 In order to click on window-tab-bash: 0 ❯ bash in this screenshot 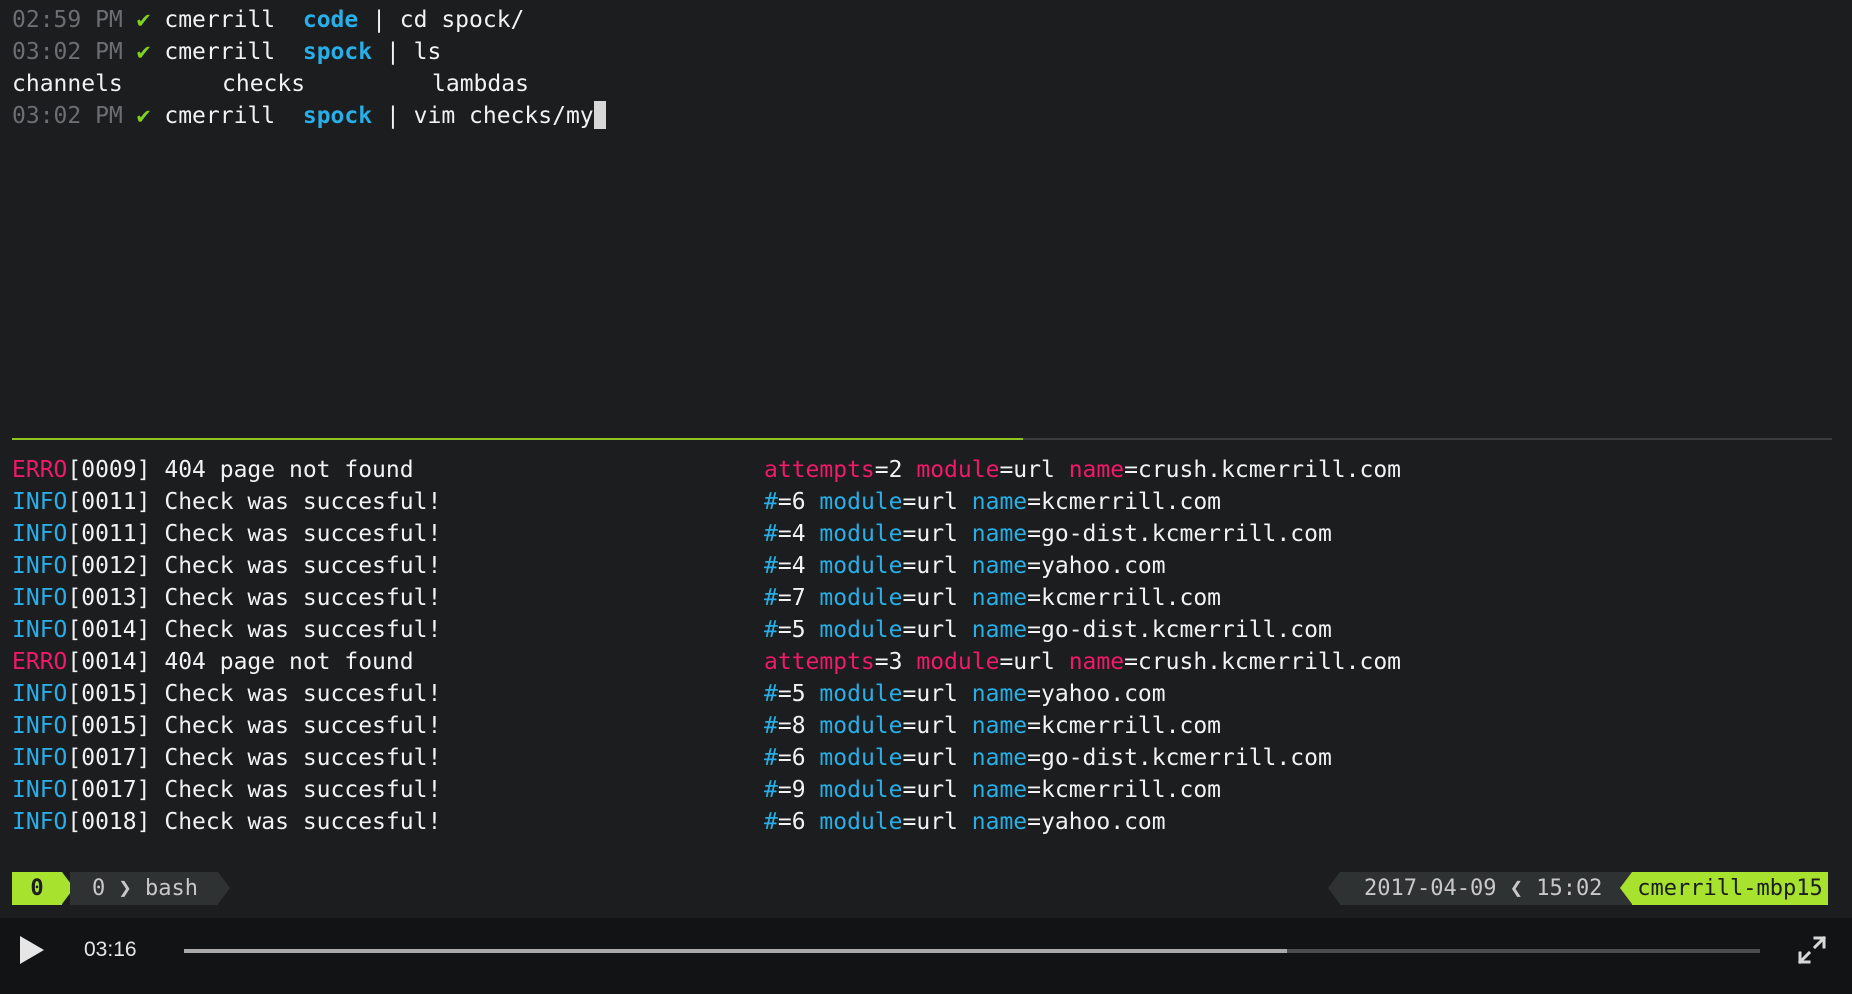, I will do `click(144, 888)`.